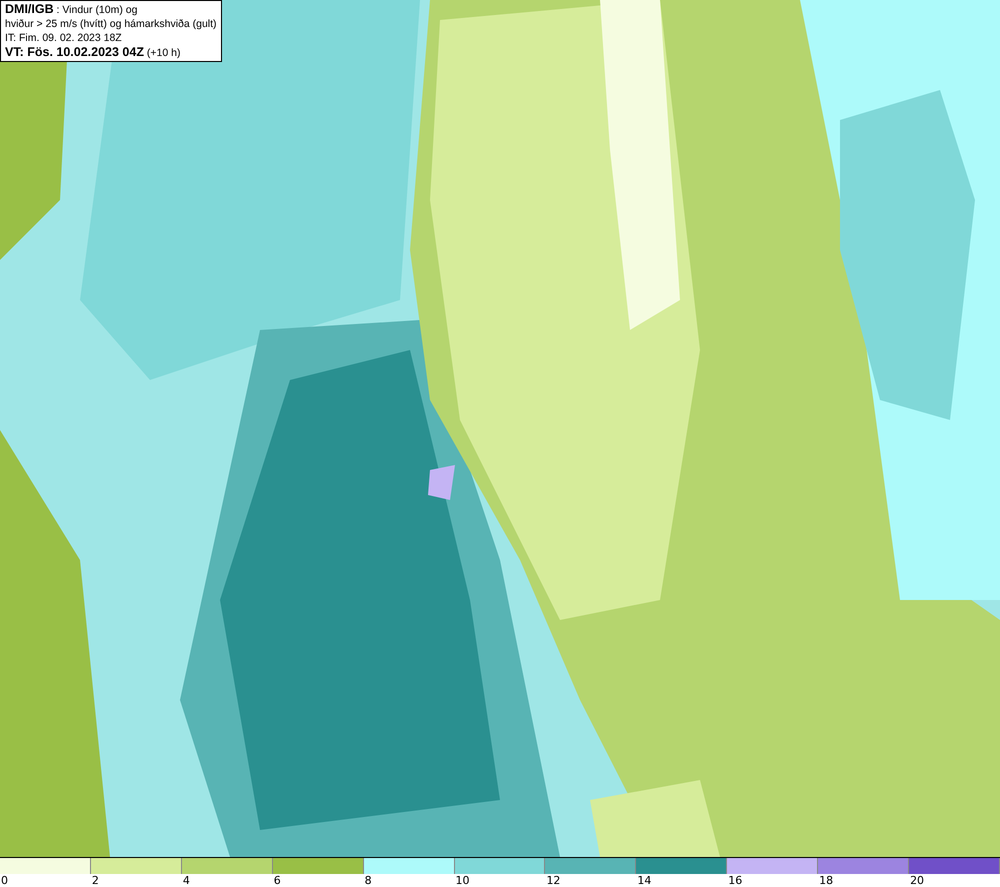 The width and height of the screenshot is (1000, 887). Describe the element at coordinates (276, 880) in the screenshot. I see `legend-label: 6` at that location.